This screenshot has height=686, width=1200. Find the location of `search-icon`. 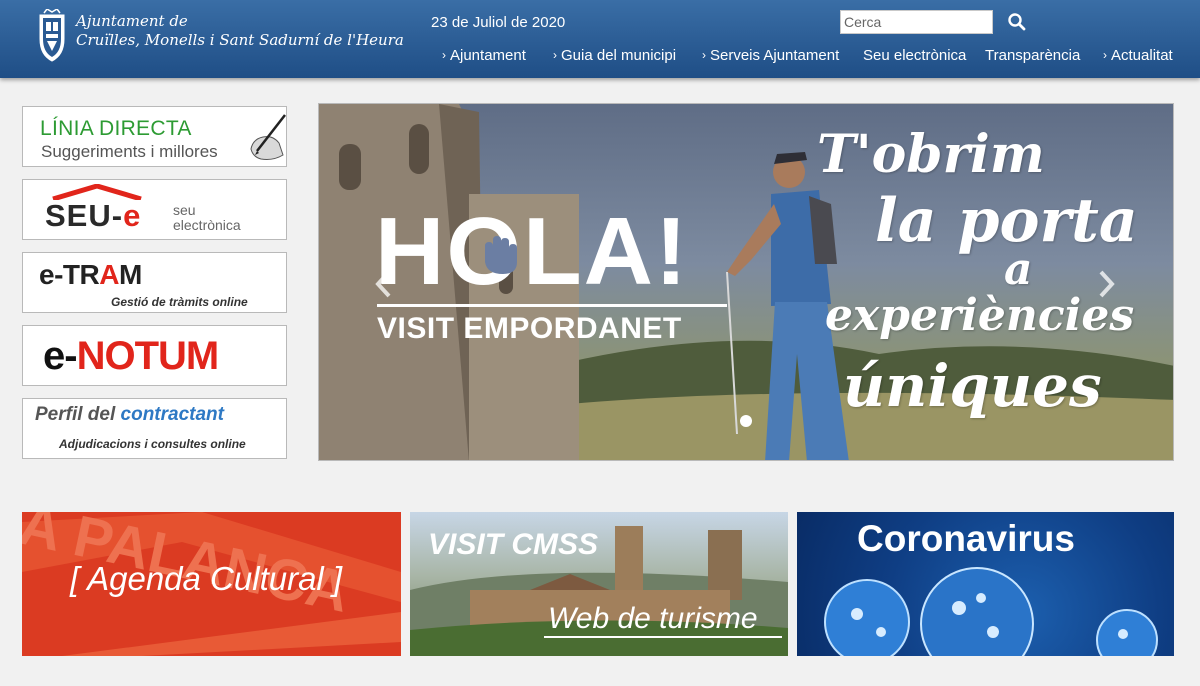

search-icon is located at coordinates (1017, 22).